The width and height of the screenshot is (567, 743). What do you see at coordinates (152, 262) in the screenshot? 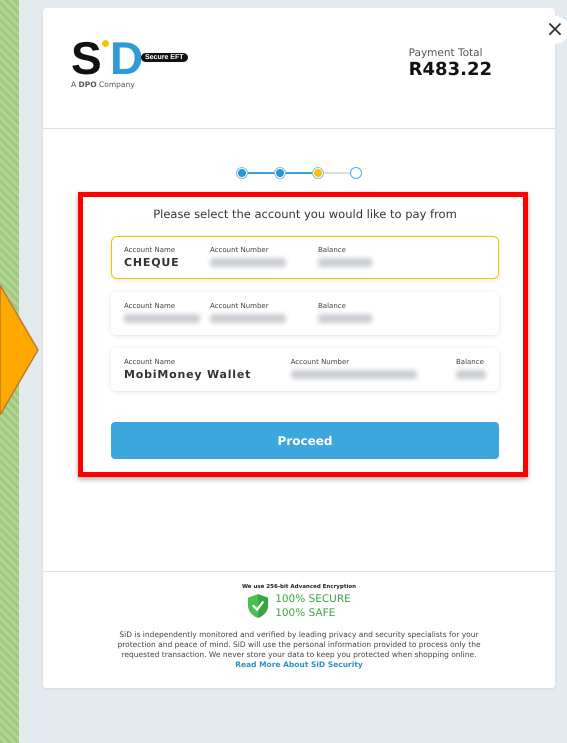
I see `field-value: CHEQUE` at bounding box center [152, 262].